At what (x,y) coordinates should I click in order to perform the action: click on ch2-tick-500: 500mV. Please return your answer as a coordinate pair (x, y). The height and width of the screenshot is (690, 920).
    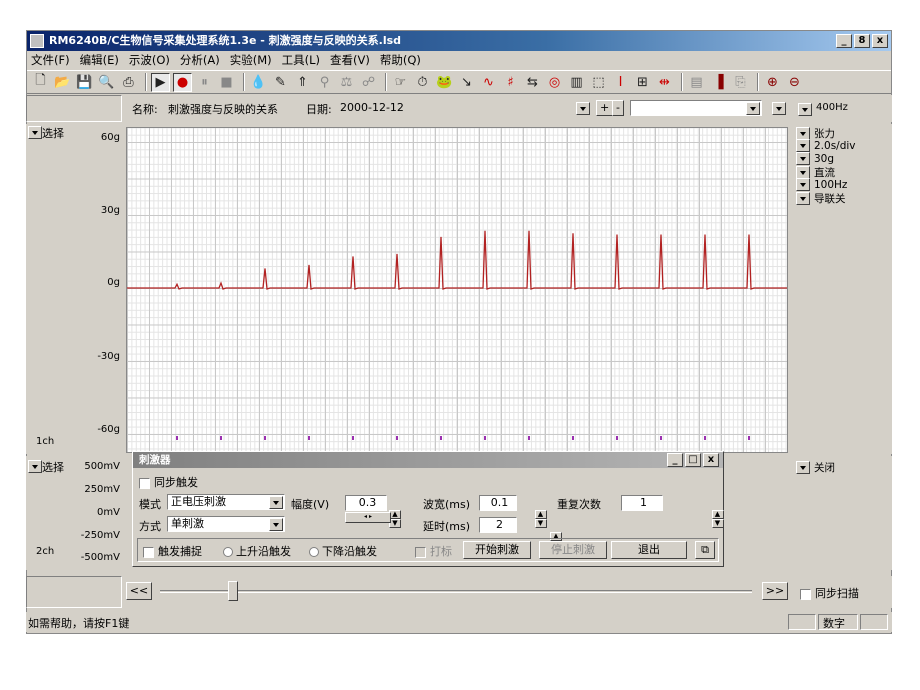
    Looking at the image, I should click on (102, 466).